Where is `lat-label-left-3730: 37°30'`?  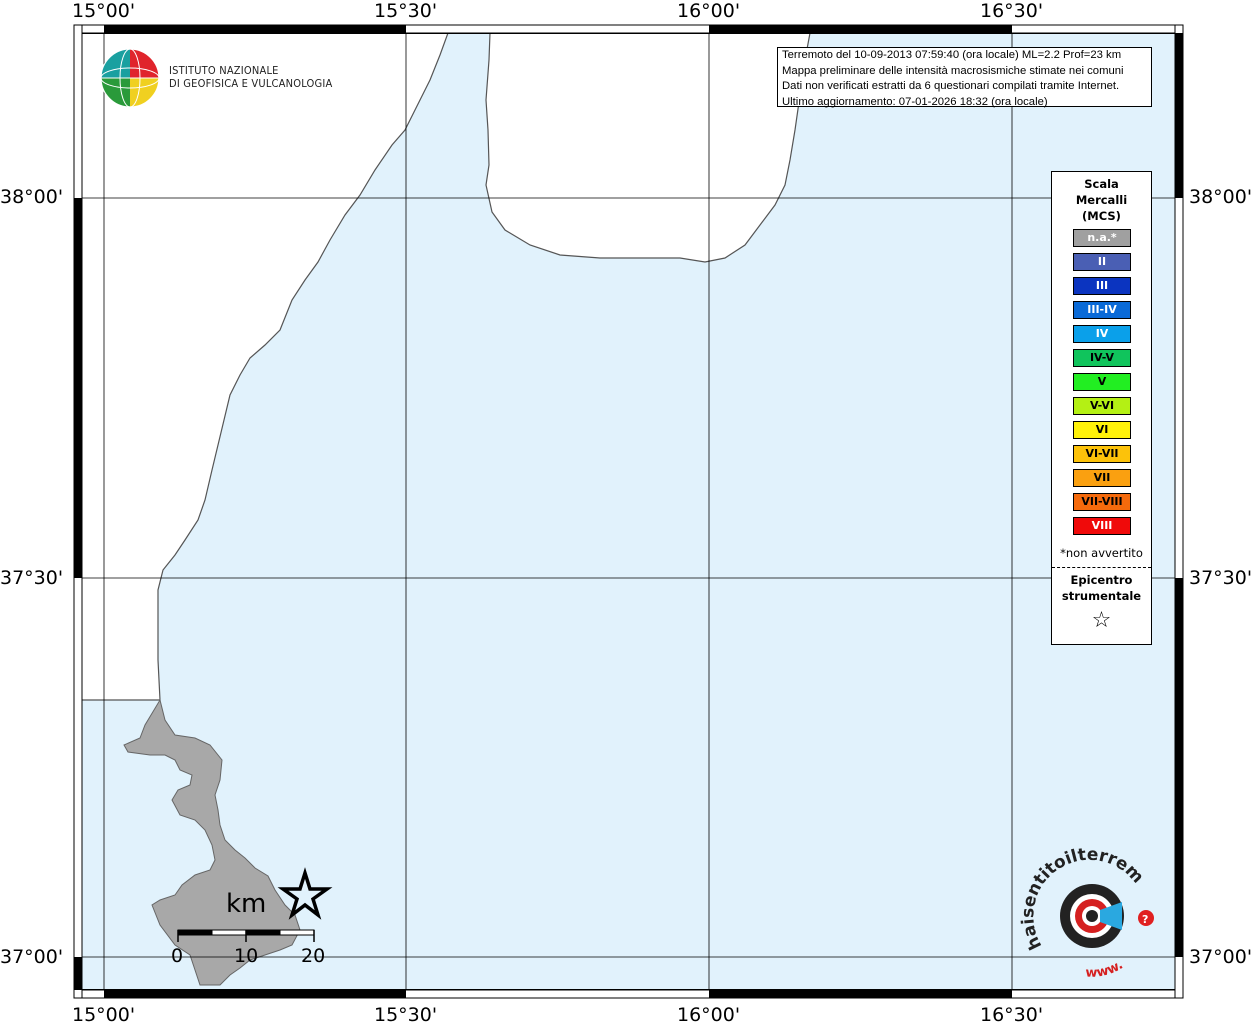
lat-label-left-3730: 37°30' is located at coordinates (32, 578).